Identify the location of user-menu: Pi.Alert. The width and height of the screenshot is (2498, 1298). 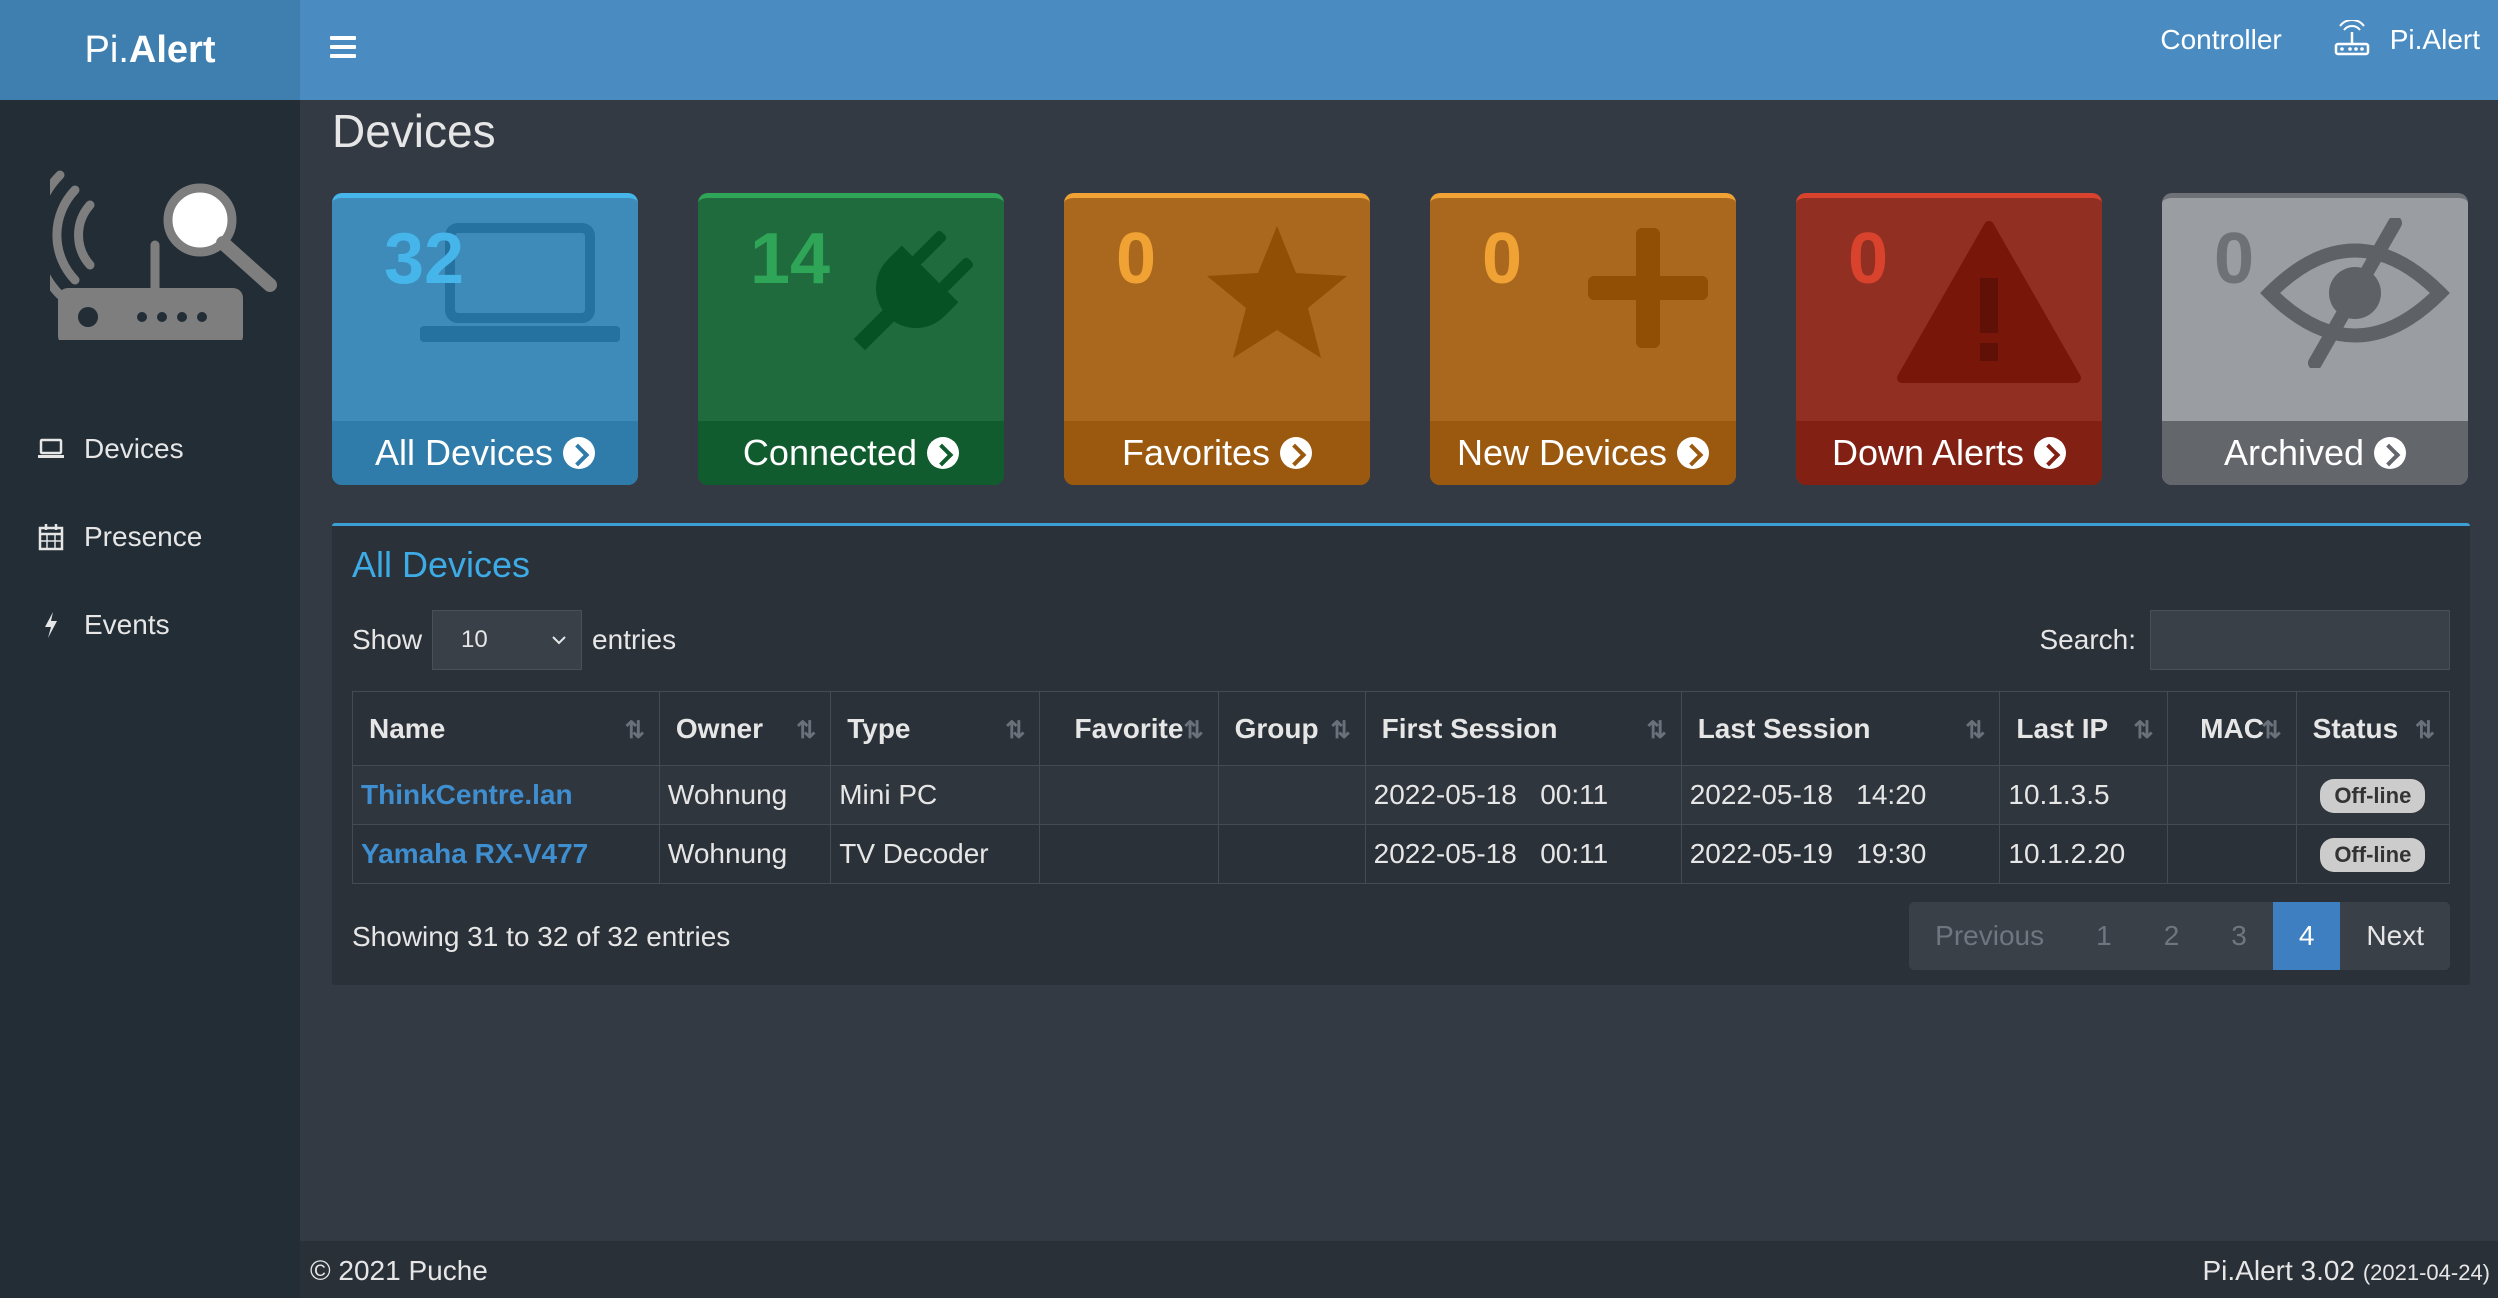
(2406, 40).